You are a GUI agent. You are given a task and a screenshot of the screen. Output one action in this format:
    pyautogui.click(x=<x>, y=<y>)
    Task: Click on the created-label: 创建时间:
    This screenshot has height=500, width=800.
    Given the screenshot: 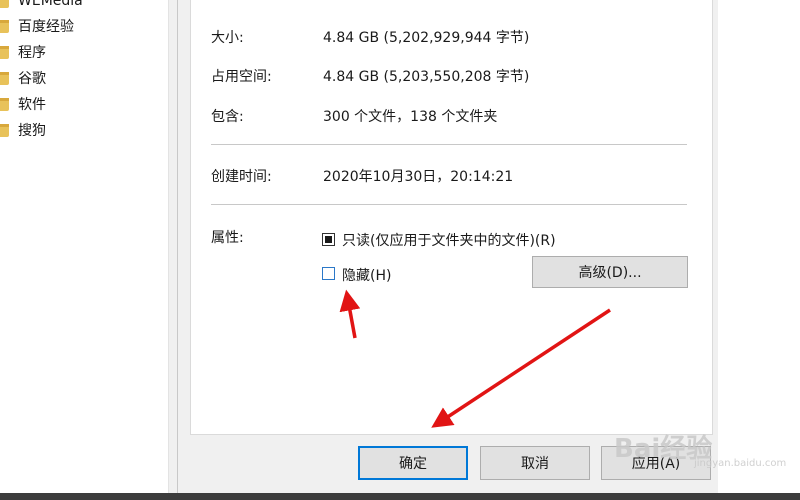 What is the action you would take?
    pyautogui.click(x=241, y=177)
    